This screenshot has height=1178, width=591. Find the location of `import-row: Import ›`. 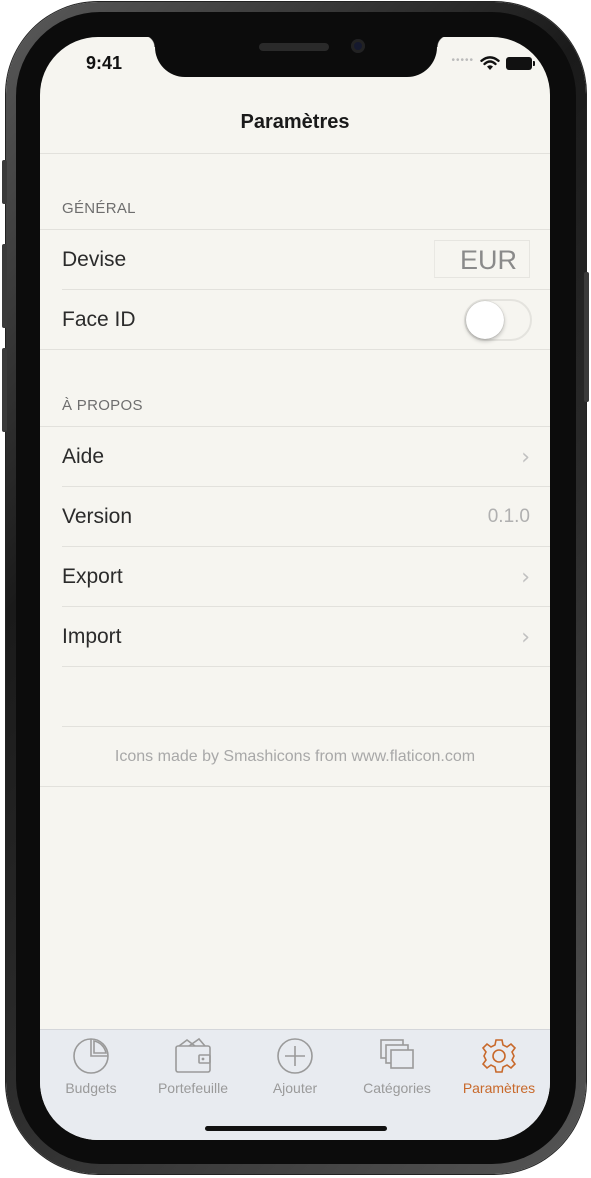

import-row: Import › is located at coordinates (306, 636).